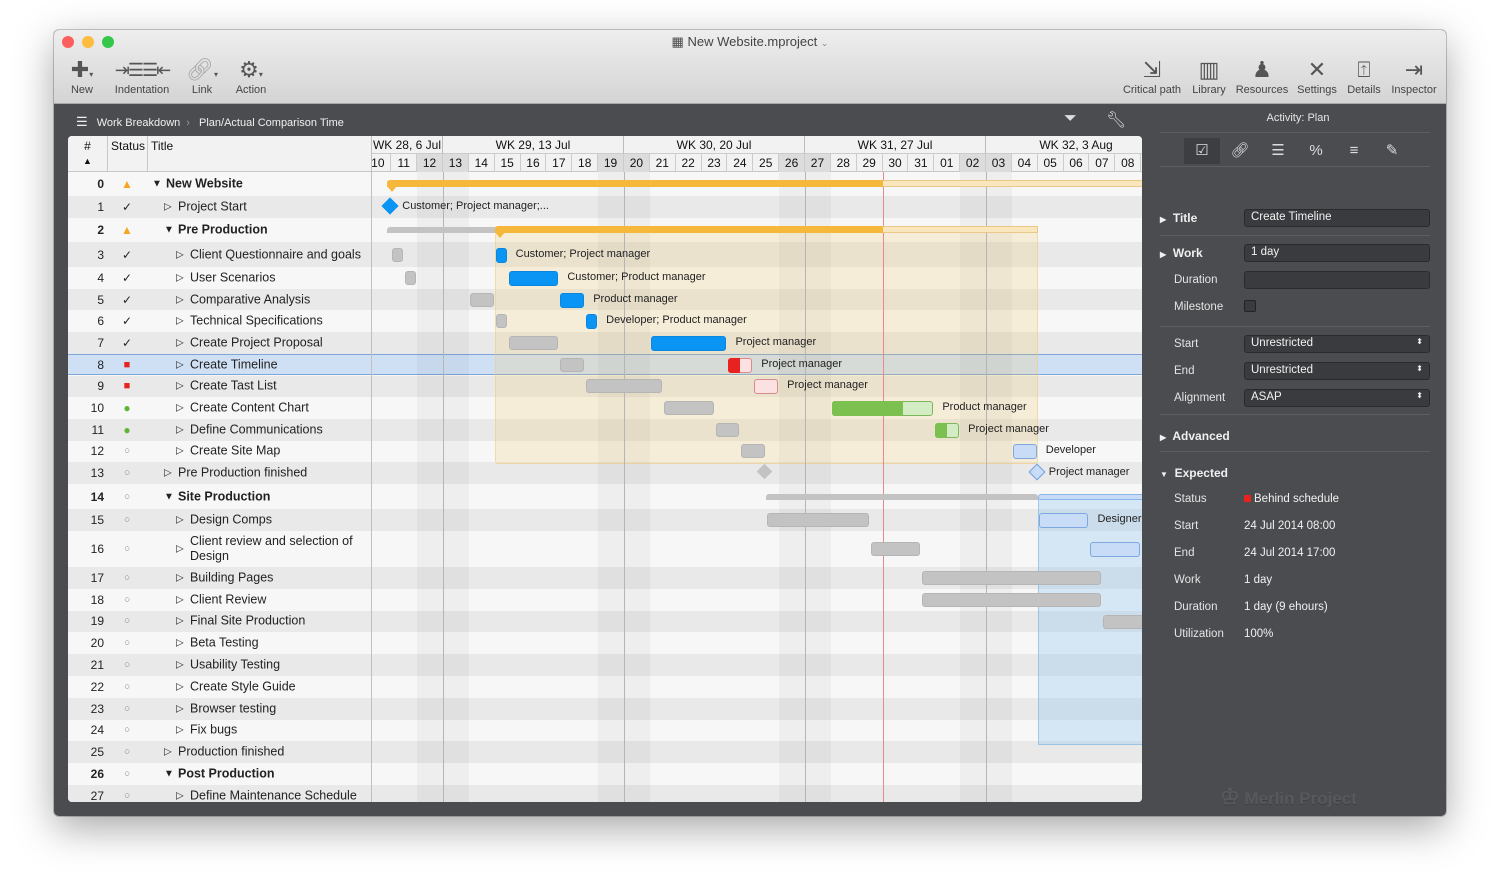 The height and width of the screenshot is (894, 1500). Describe the element at coordinates (1337, 371) in the screenshot. I see `end-constraint-select: Unrestricted ⬍` at that location.